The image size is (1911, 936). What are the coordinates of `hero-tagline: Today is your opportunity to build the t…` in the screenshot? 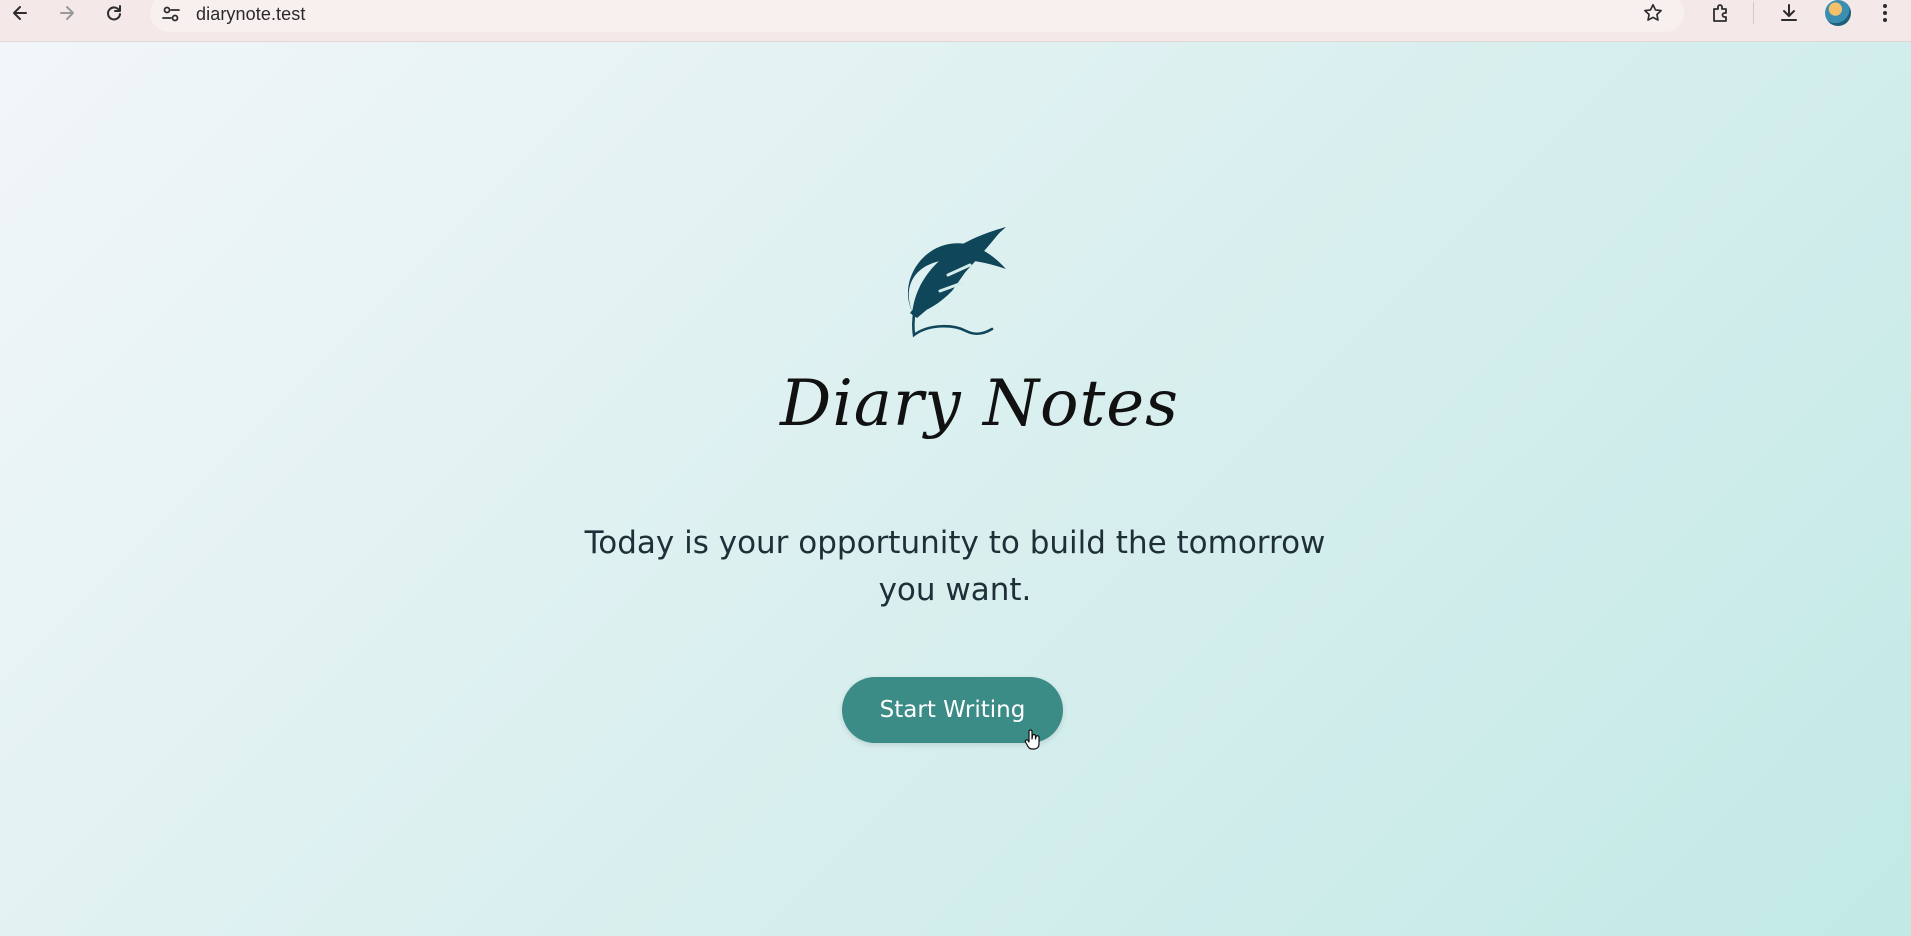 It's located at (955, 566).